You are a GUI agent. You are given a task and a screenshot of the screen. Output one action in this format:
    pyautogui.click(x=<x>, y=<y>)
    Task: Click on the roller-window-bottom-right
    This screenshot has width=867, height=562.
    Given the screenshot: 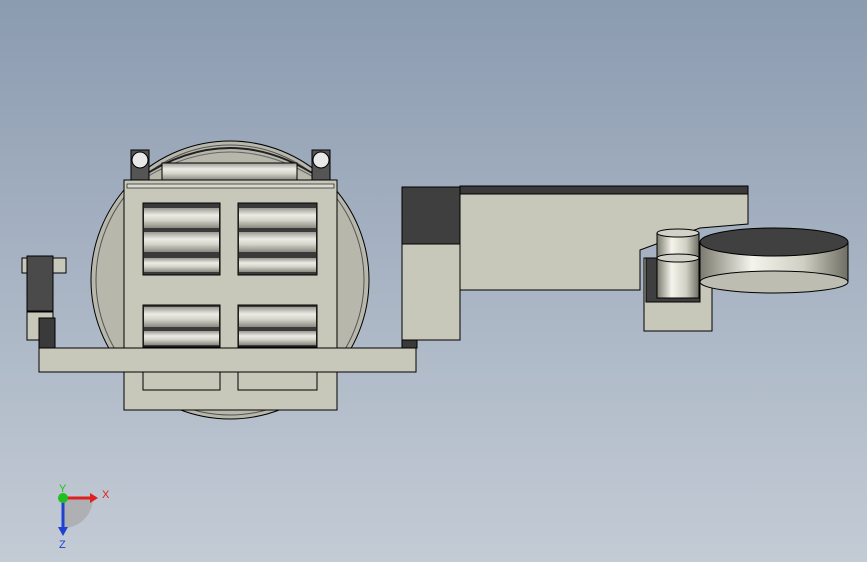 What is the action you would take?
    pyautogui.click(x=277, y=326)
    